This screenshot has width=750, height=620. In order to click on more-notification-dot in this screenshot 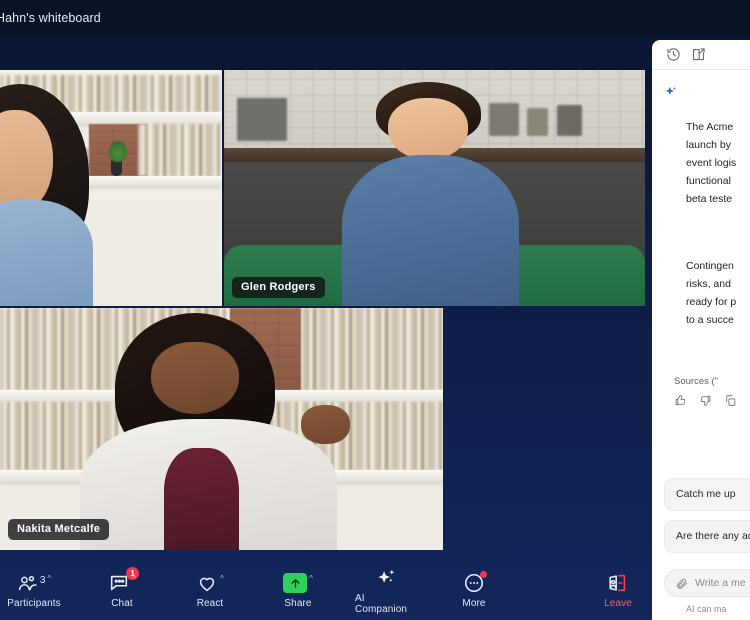, I will do `click(483, 574)`.